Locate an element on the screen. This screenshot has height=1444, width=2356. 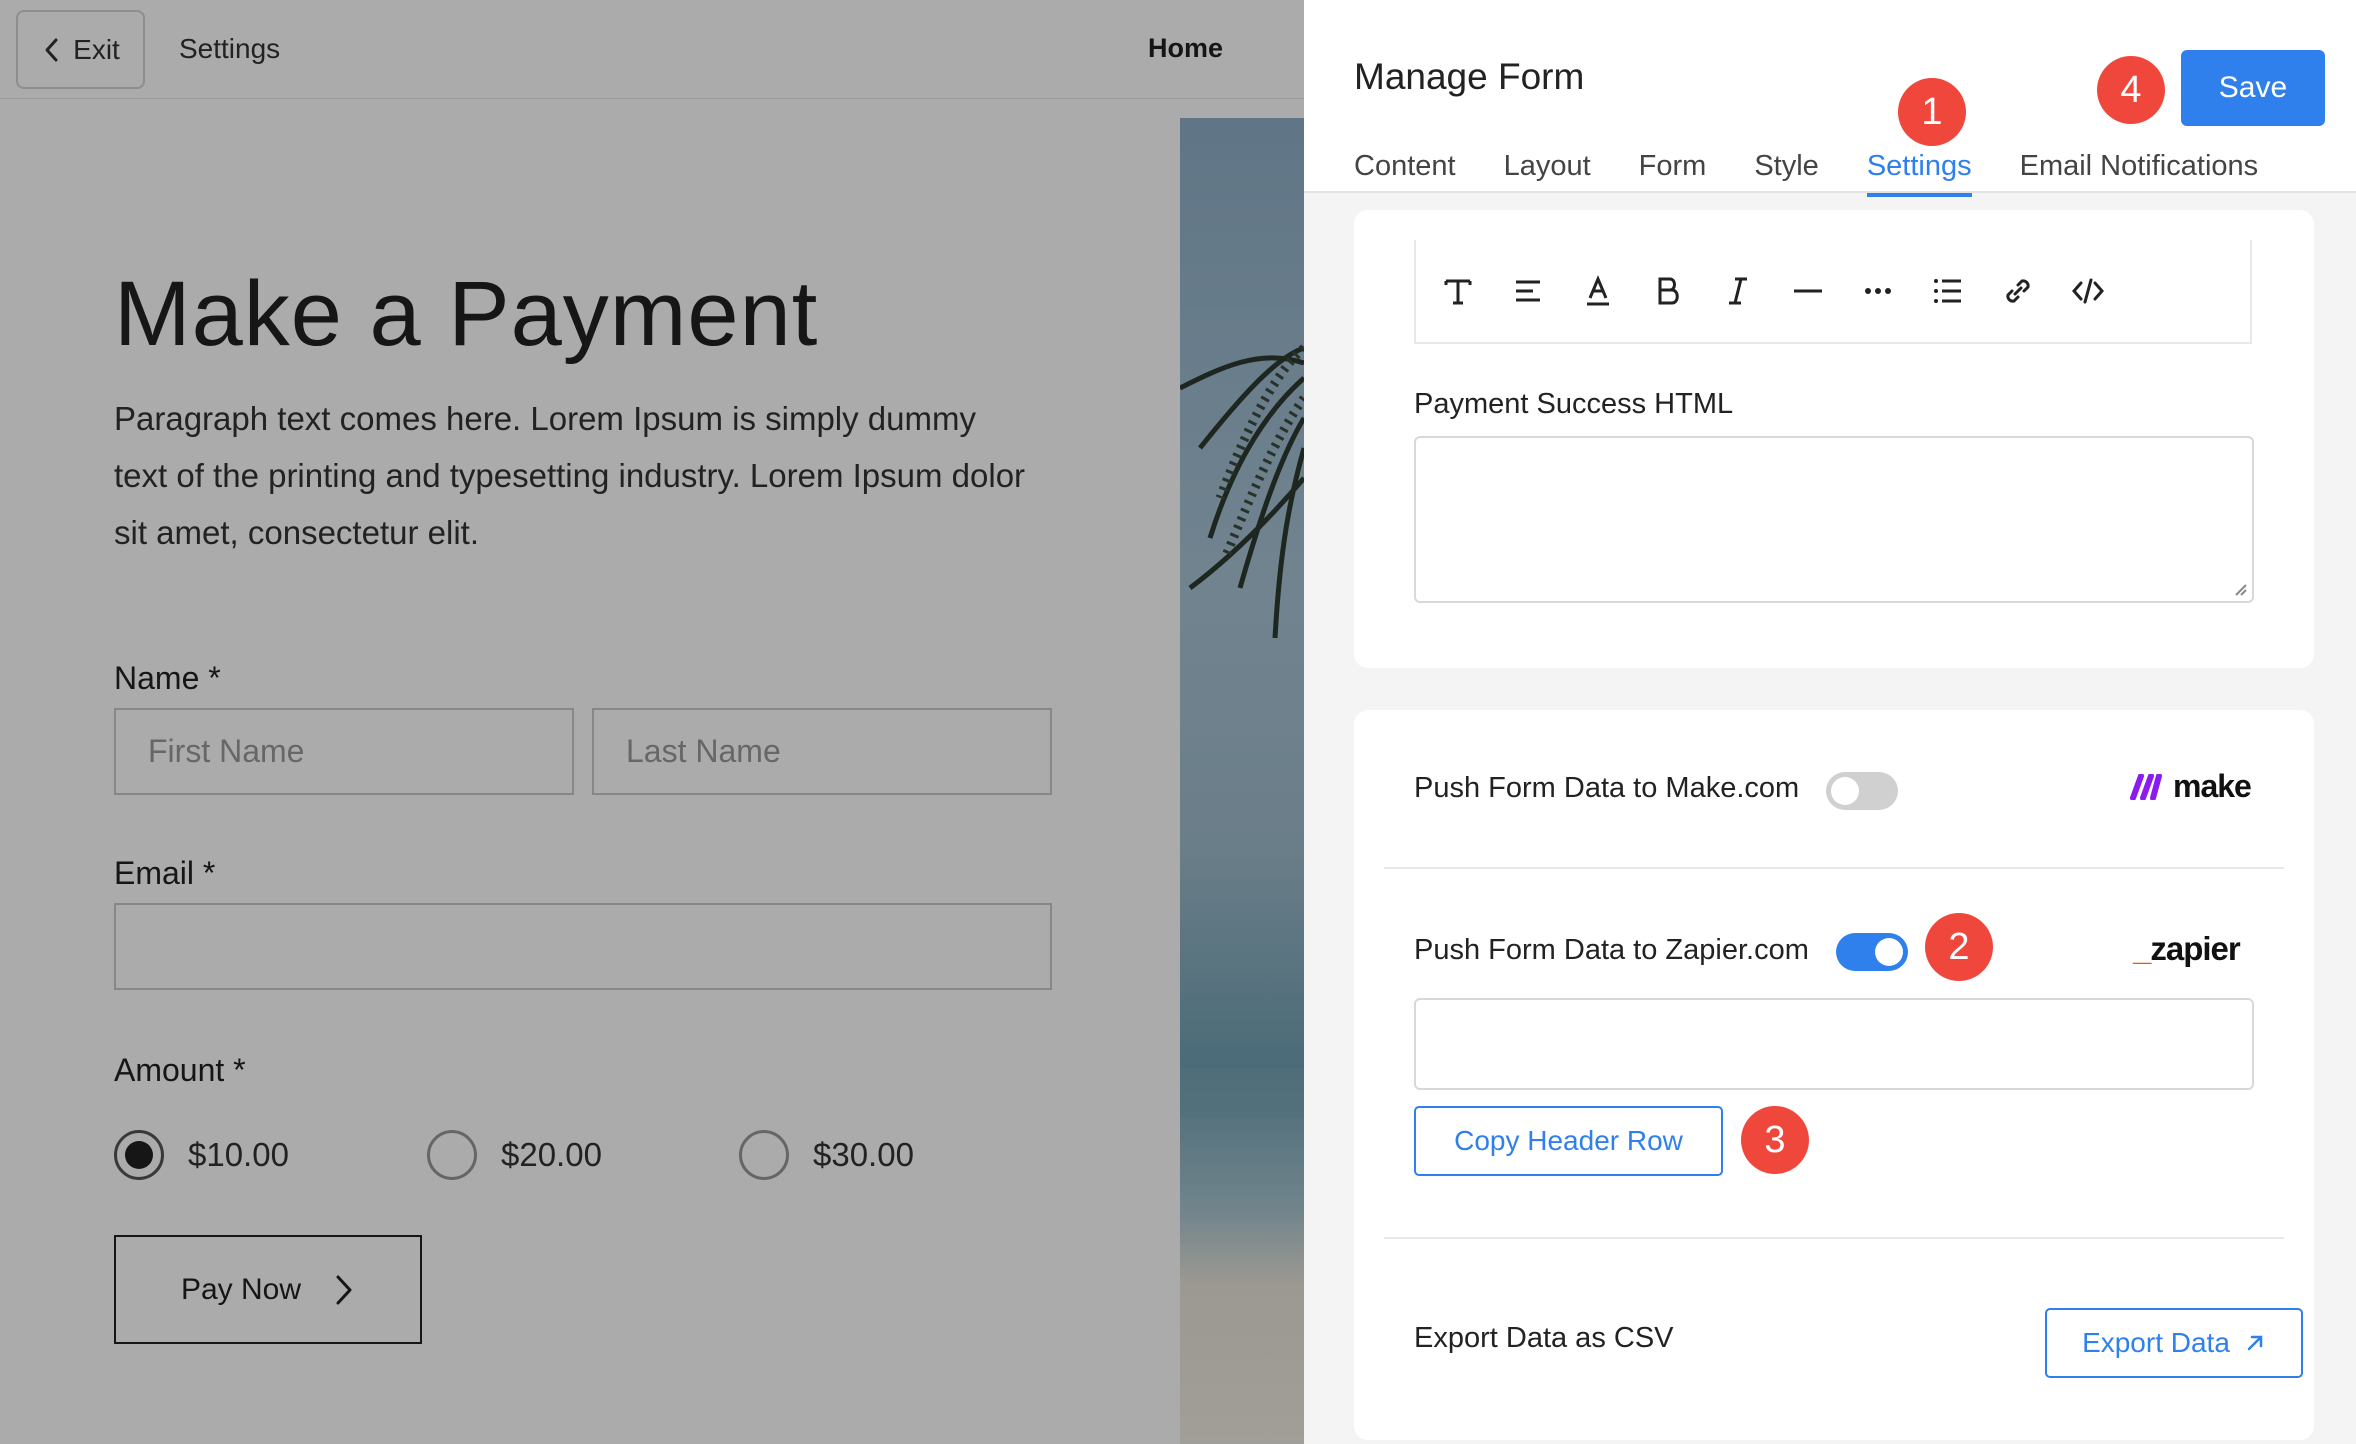
success-html-card: Payment Success HTML is located at coordinates (1834, 439).